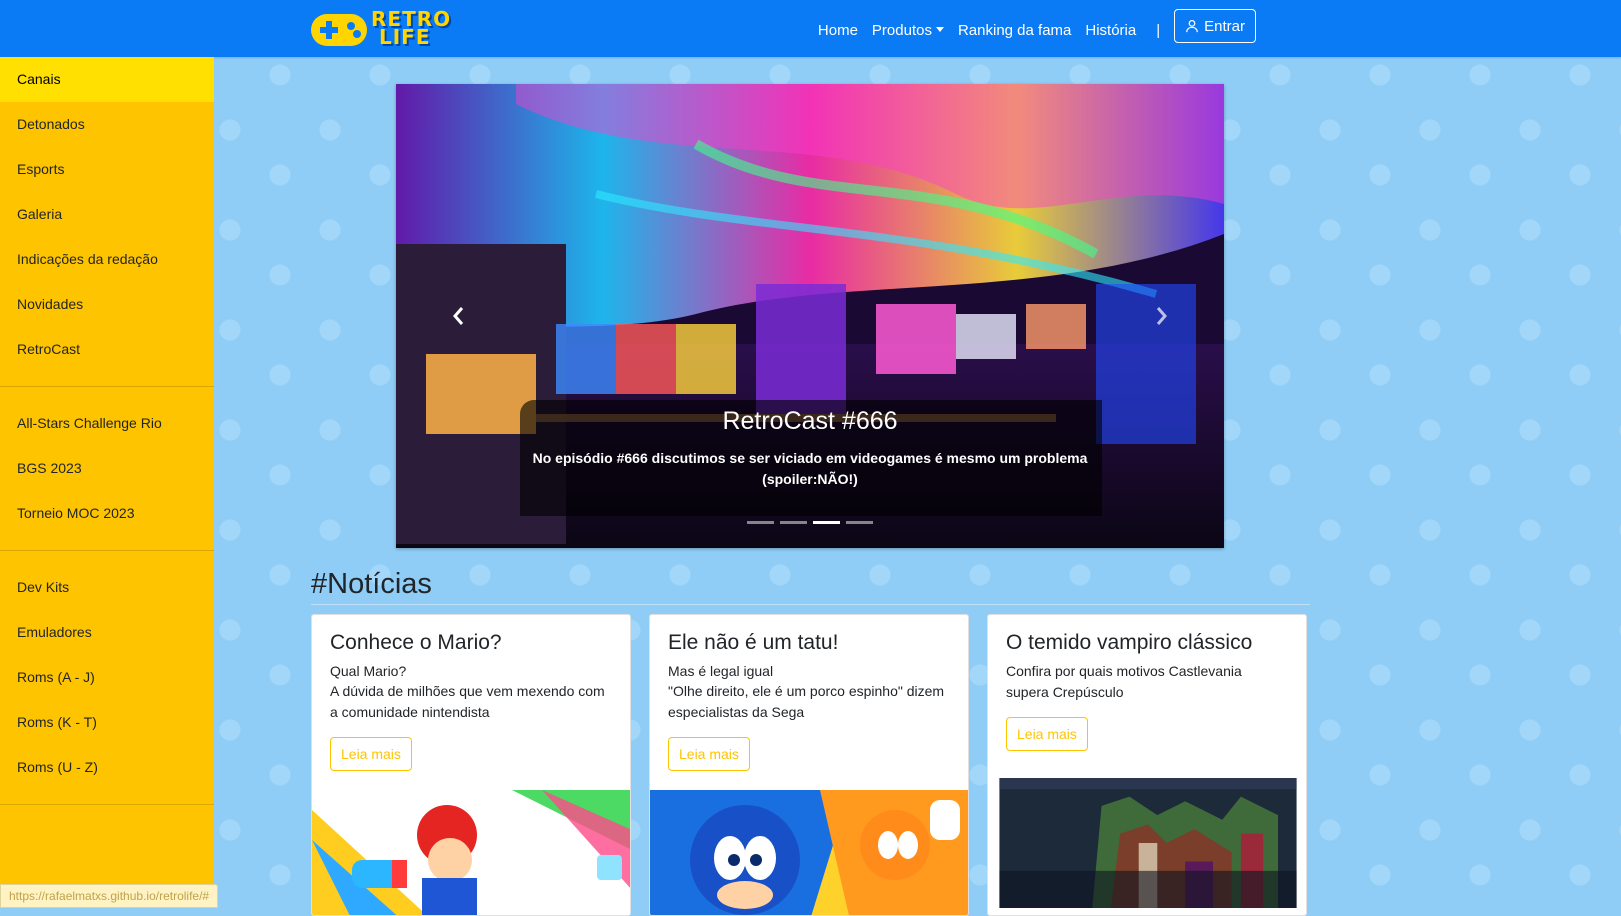 This screenshot has width=1621, height=916. I want to click on carousel-next-icon, so click(1162, 316).